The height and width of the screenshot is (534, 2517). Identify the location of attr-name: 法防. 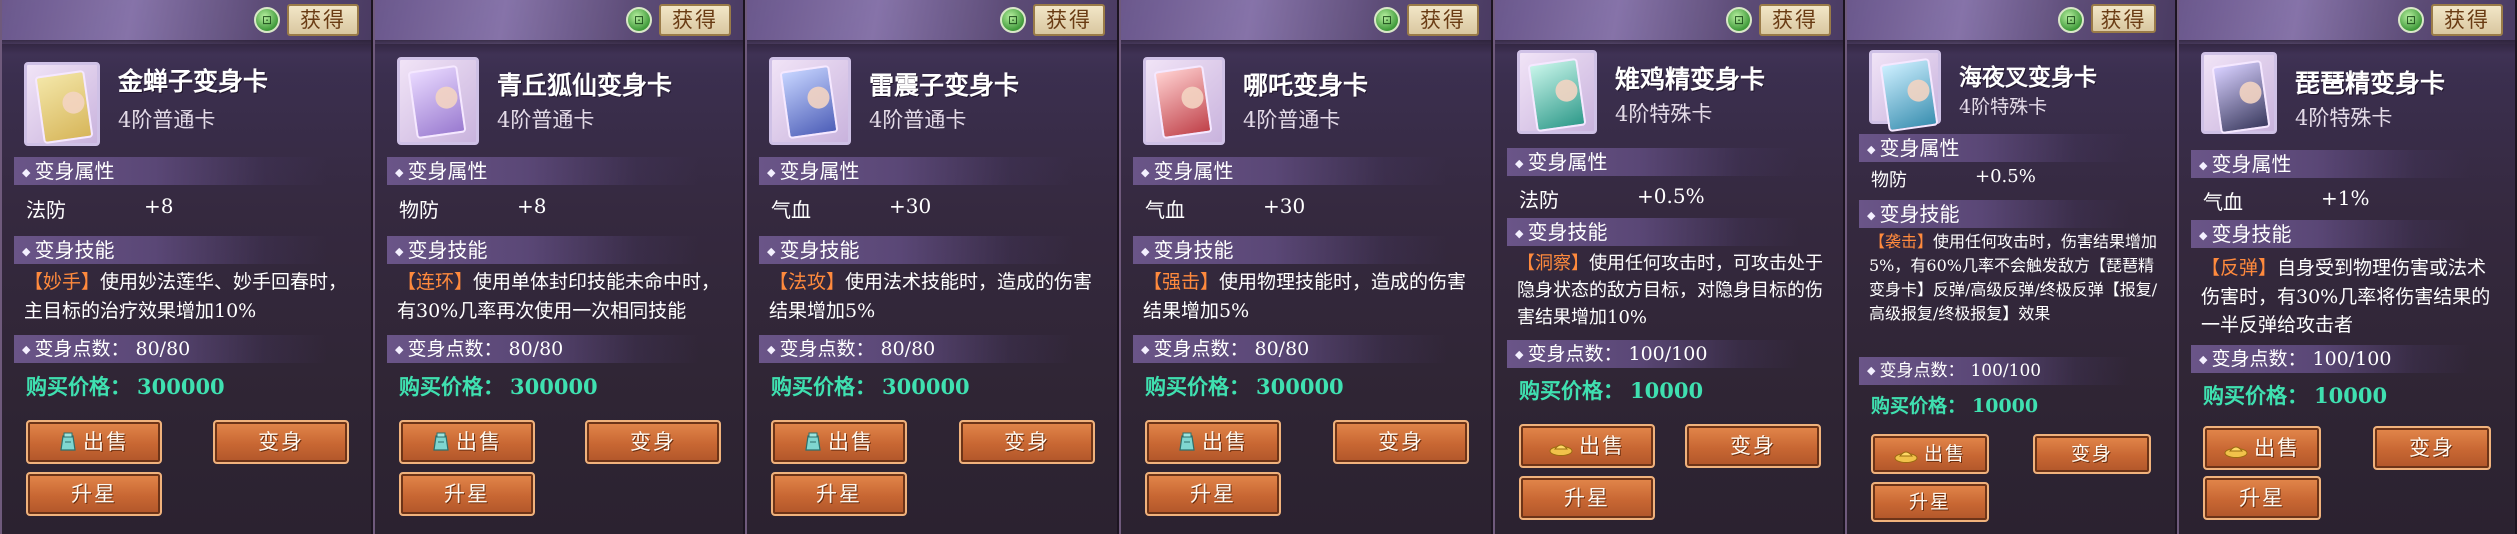
(46, 210).